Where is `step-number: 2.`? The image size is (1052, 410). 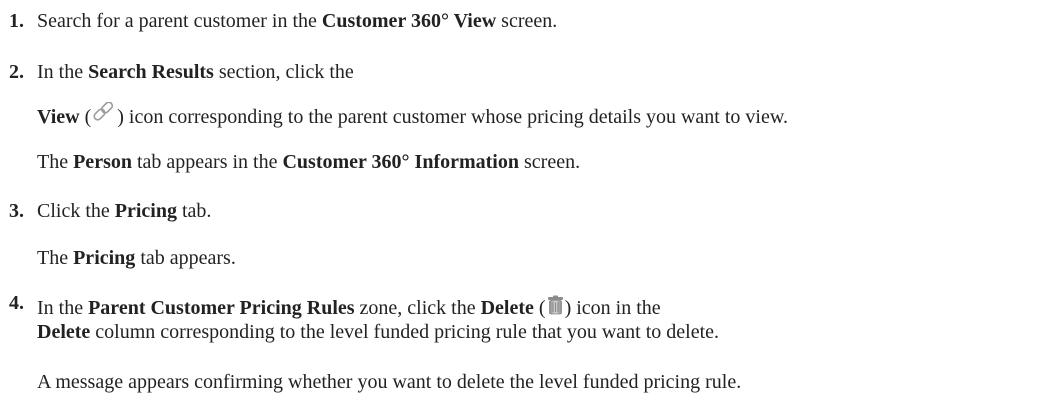 step-number: 2. is located at coordinates (16, 72).